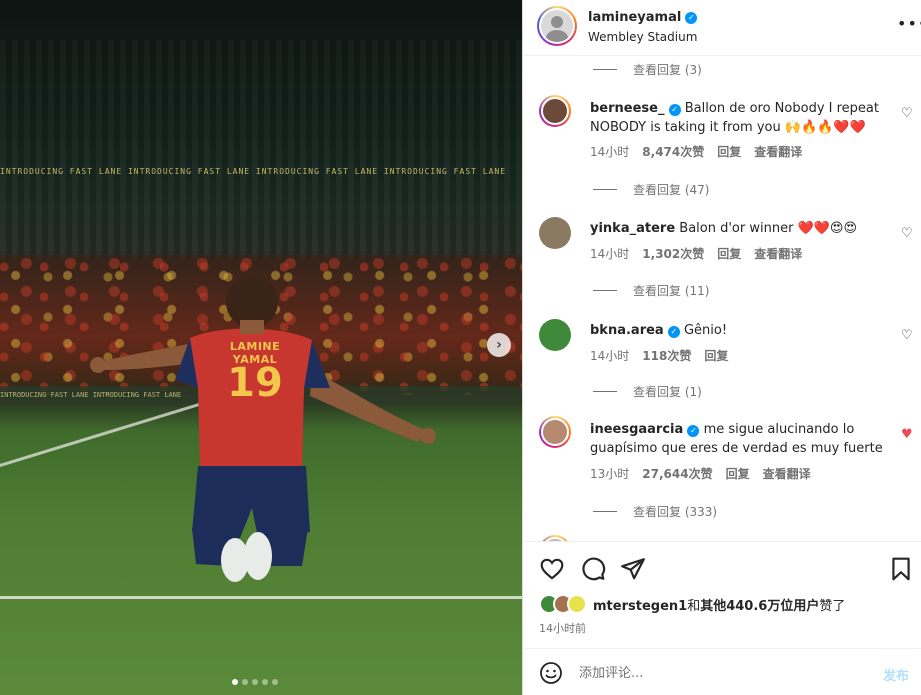  Describe the element at coordinates (577, 604) in the screenshot. I see `liker-avatar` at that location.